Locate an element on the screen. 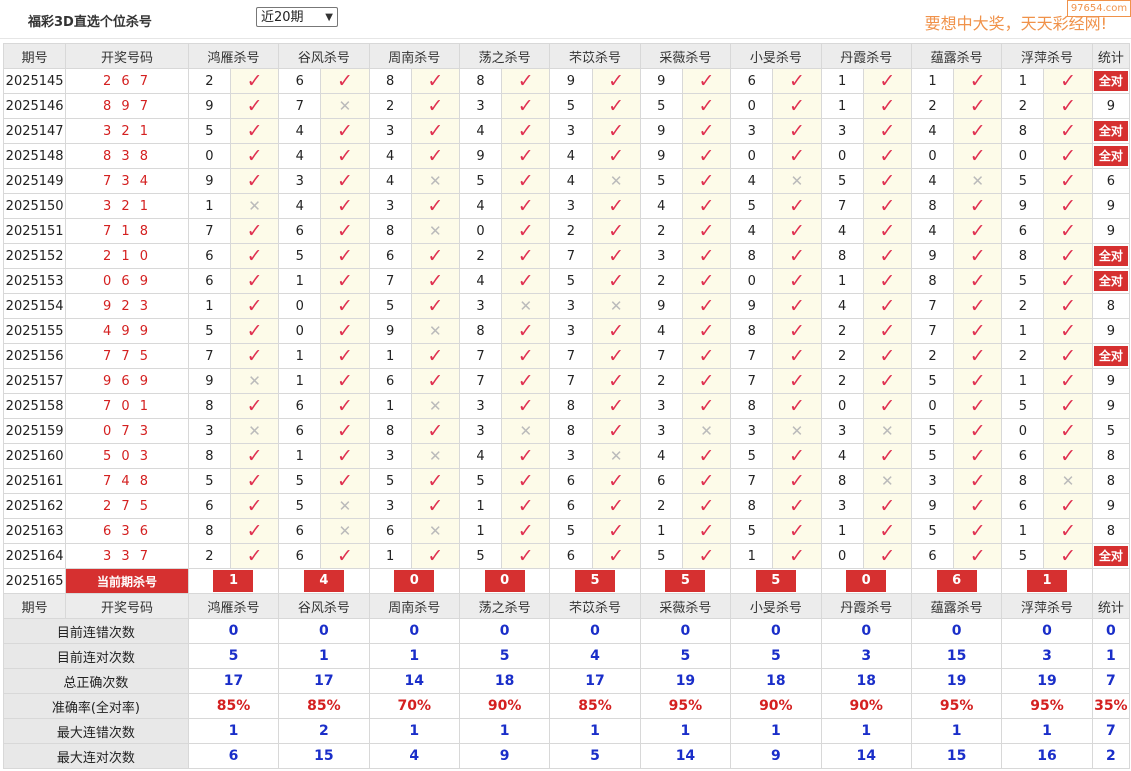 The height and width of the screenshot is (771, 1131). stat-cell is located at coordinates (1111, 581).